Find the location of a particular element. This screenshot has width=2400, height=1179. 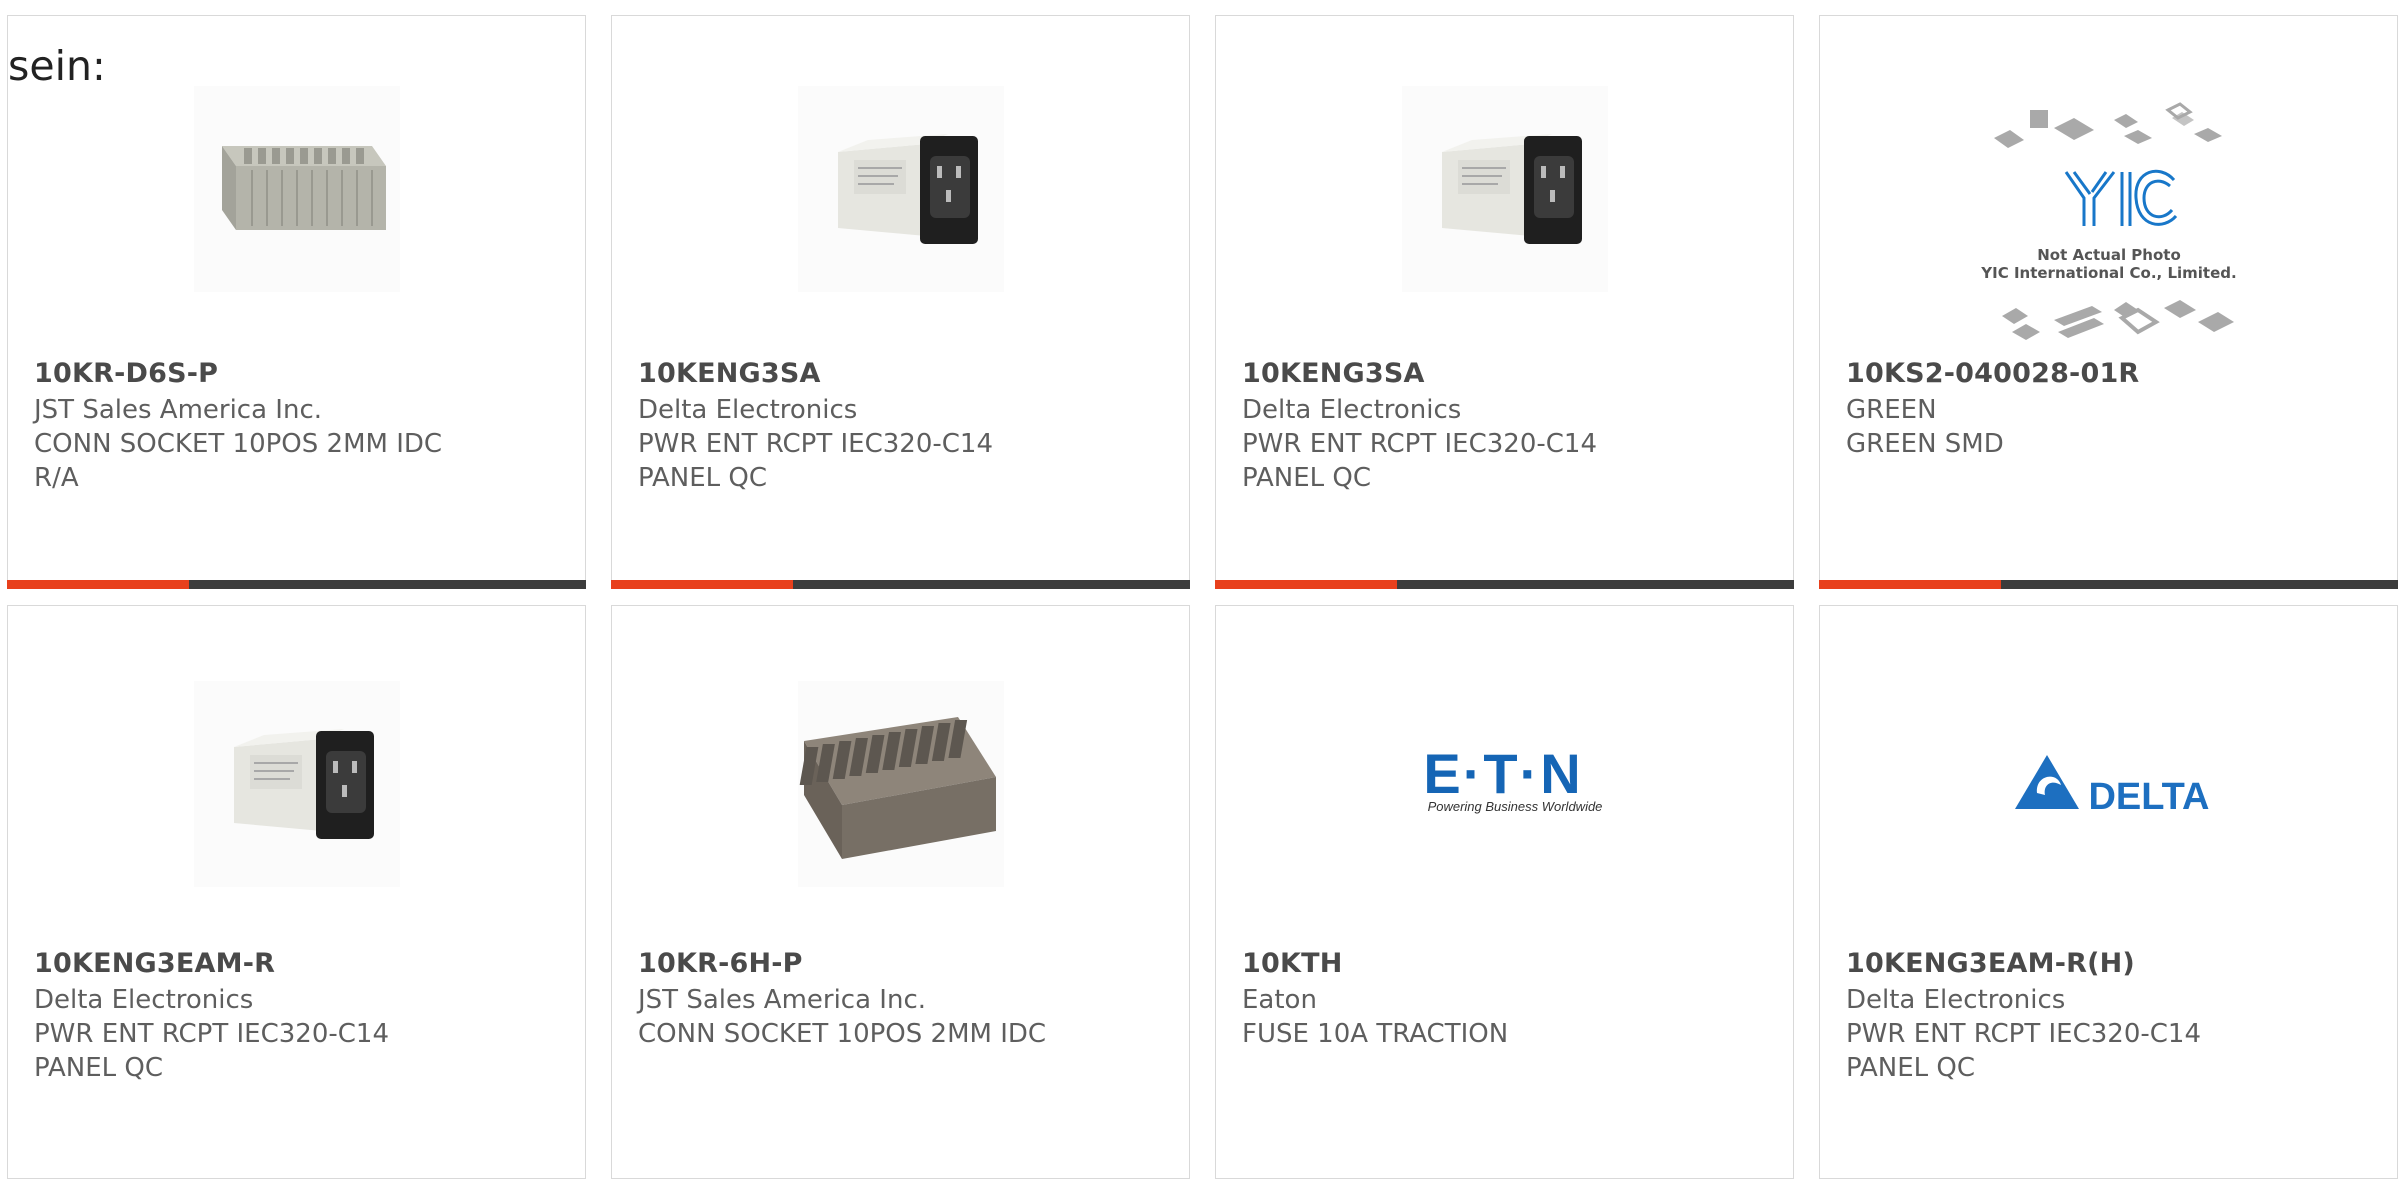

part-number: 10KENG3EAM-R is located at coordinates (154, 963).